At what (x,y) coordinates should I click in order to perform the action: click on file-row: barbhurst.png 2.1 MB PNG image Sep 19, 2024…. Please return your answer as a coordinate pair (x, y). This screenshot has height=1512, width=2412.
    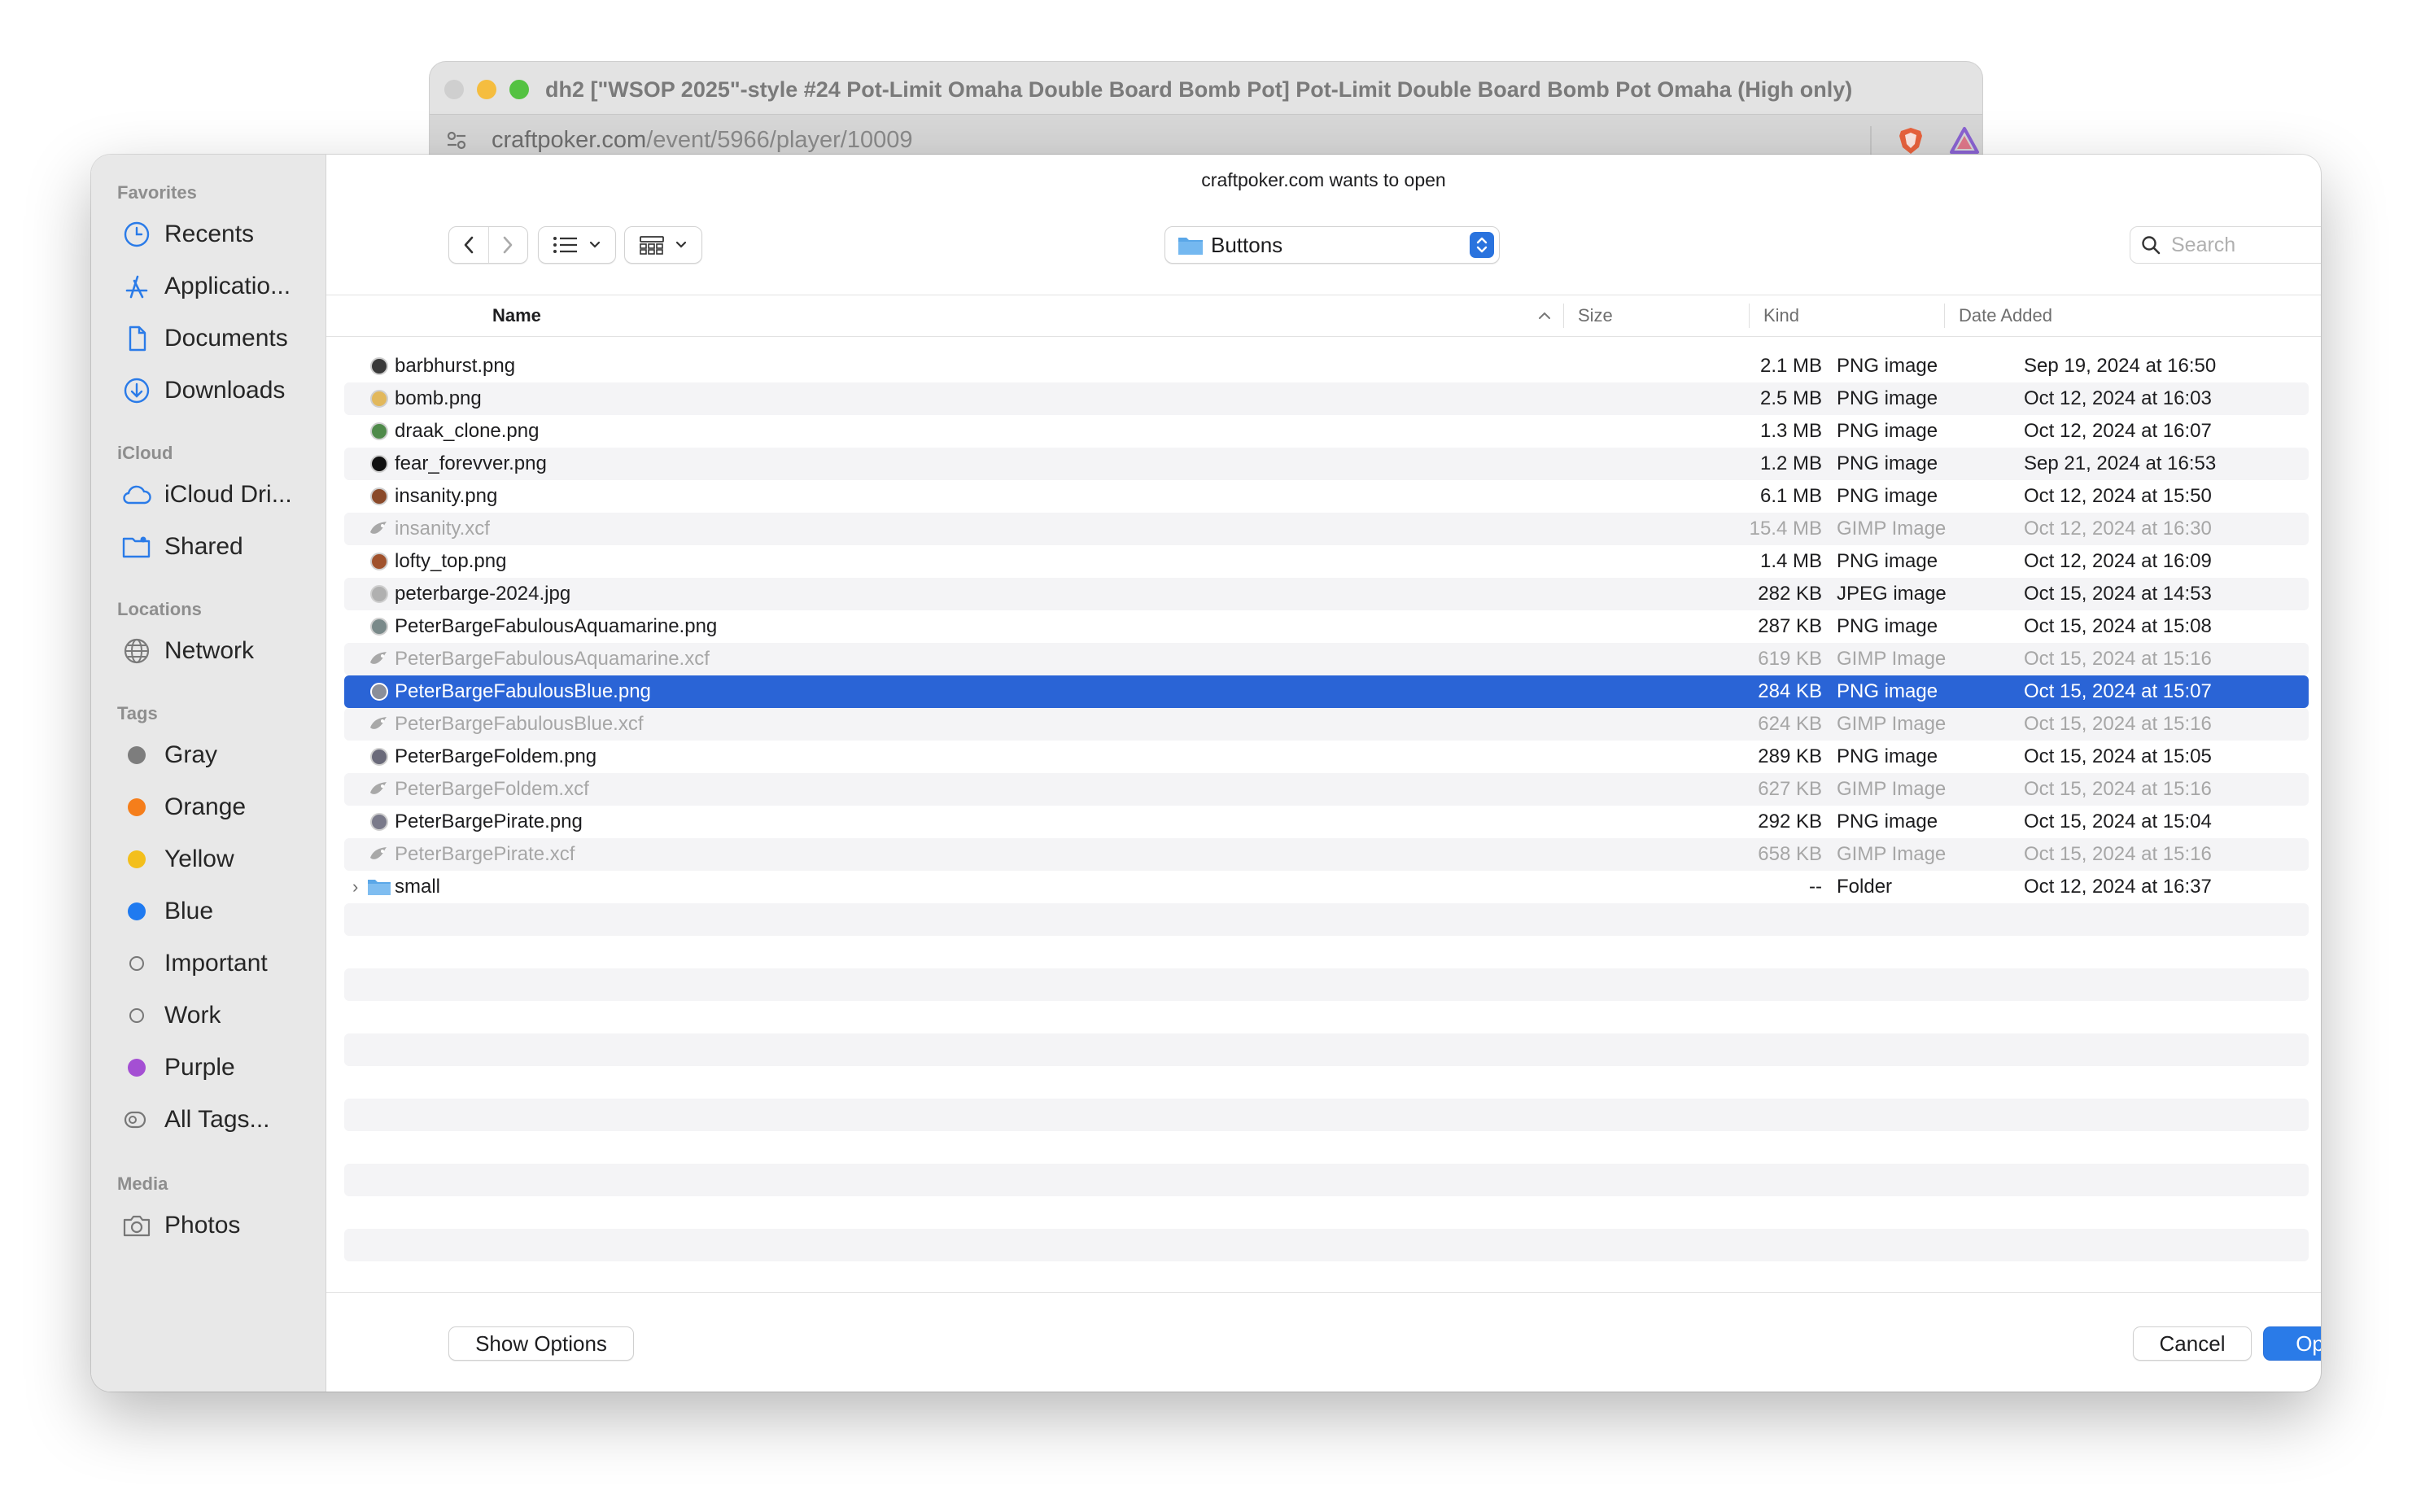
    Looking at the image, I should click on (1327, 366).